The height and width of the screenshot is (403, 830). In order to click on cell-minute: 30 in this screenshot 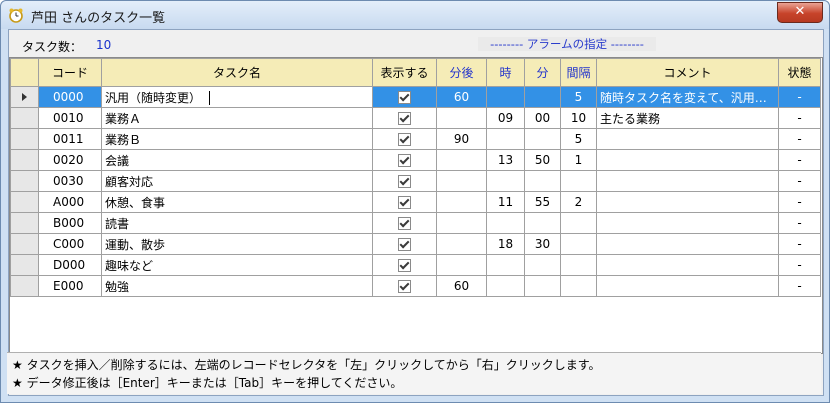, I will do `click(542, 244)`.